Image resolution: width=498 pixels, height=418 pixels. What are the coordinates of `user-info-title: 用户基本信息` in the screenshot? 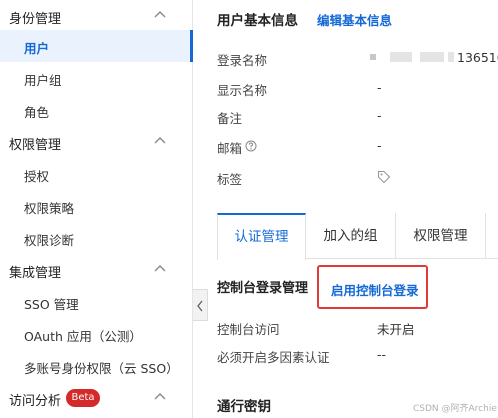 It's located at (257, 21).